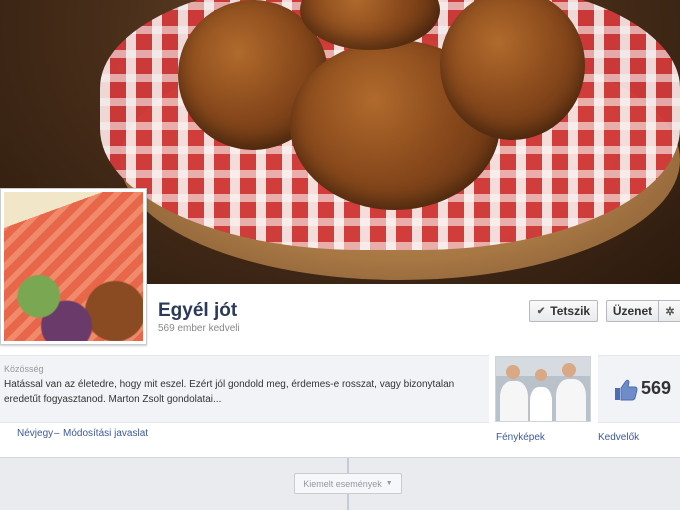  I want to click on thumbs-up-icon, so click(626, 390).